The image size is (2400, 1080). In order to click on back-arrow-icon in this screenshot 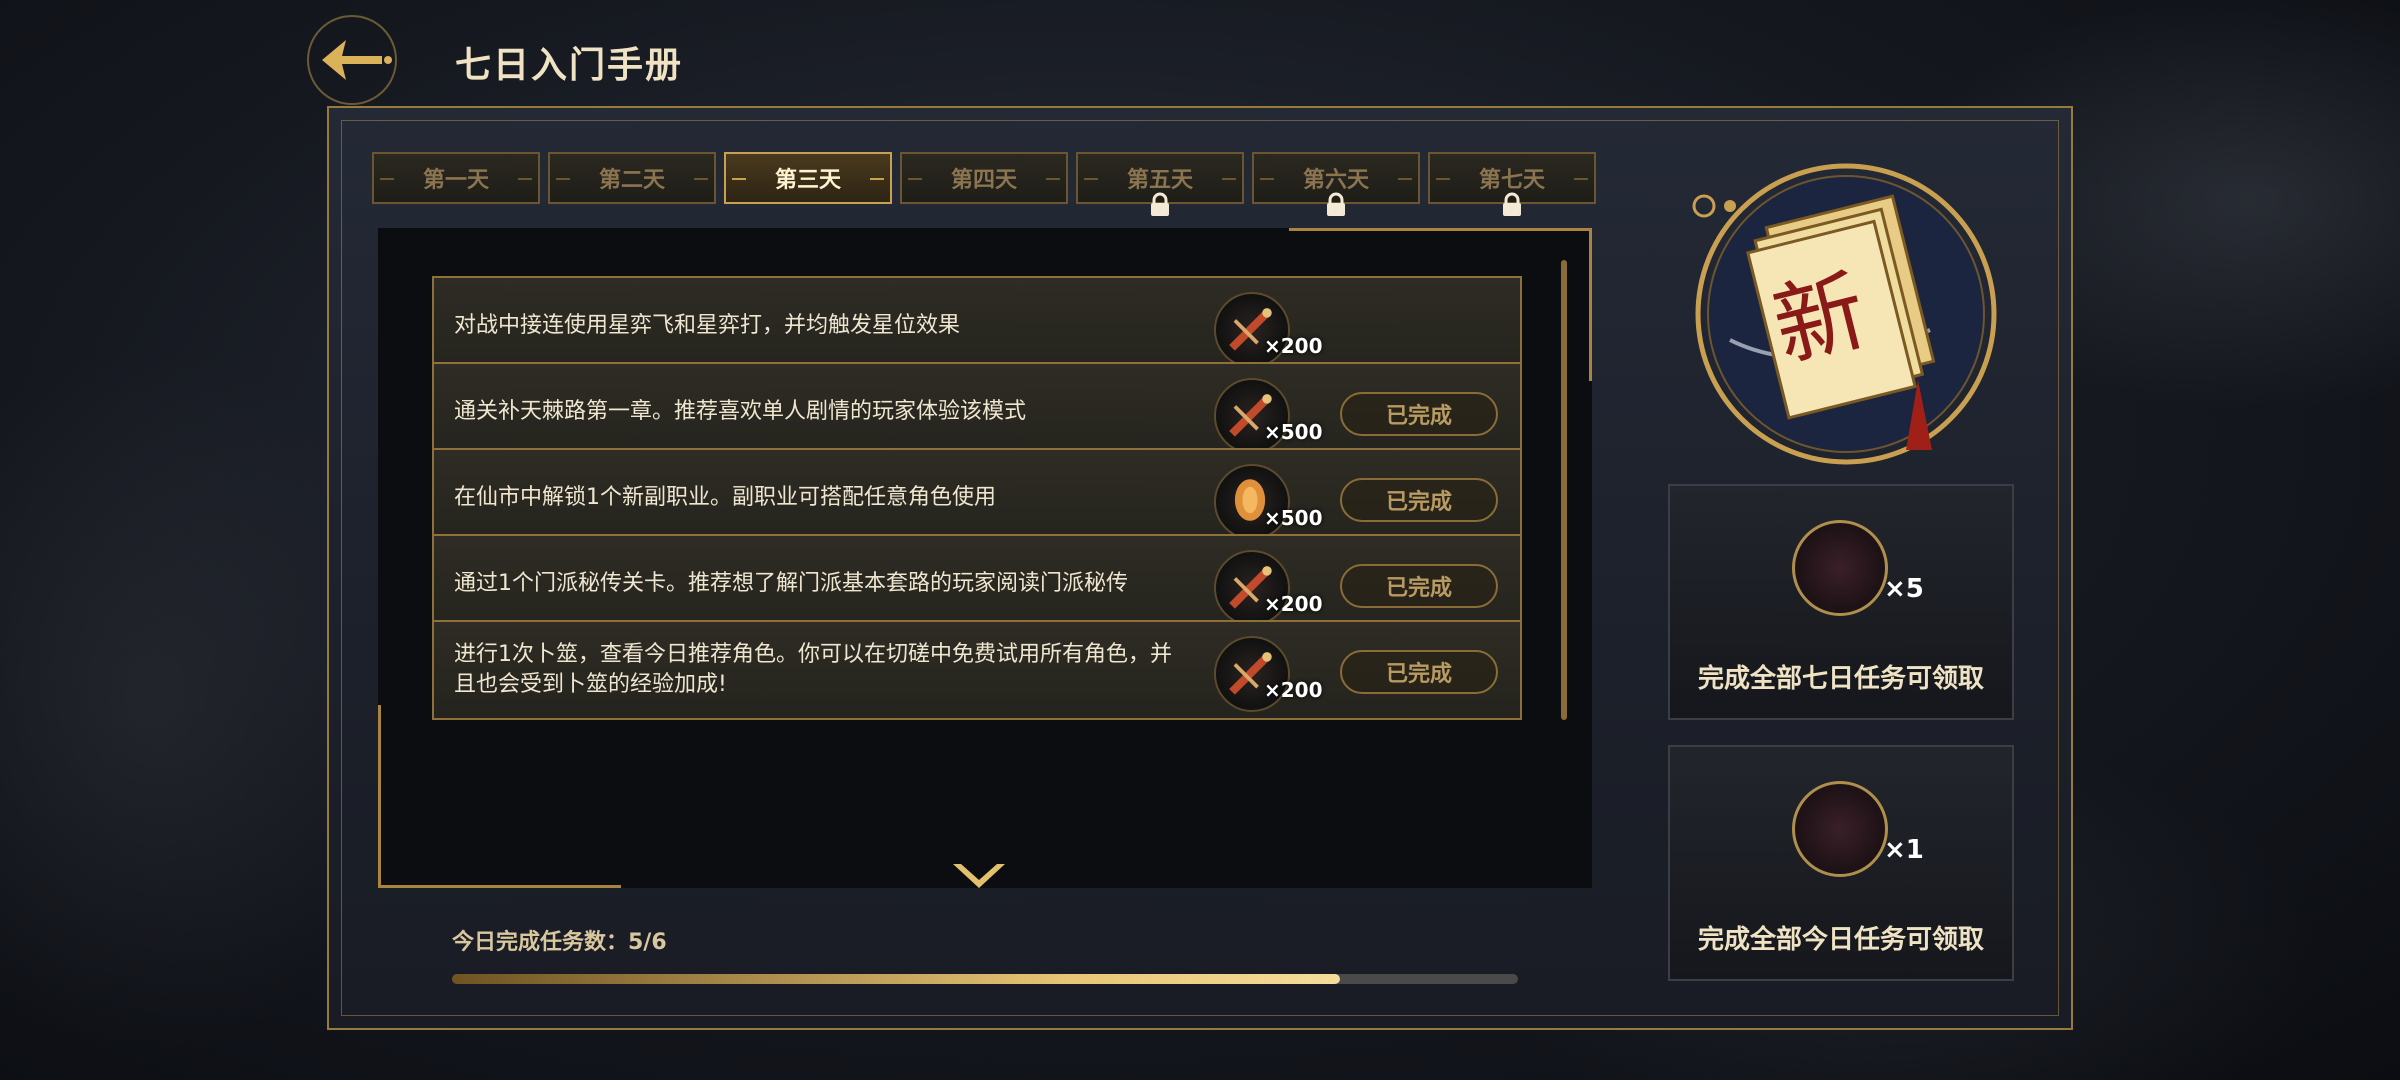, I will do `click(352, 60)`.